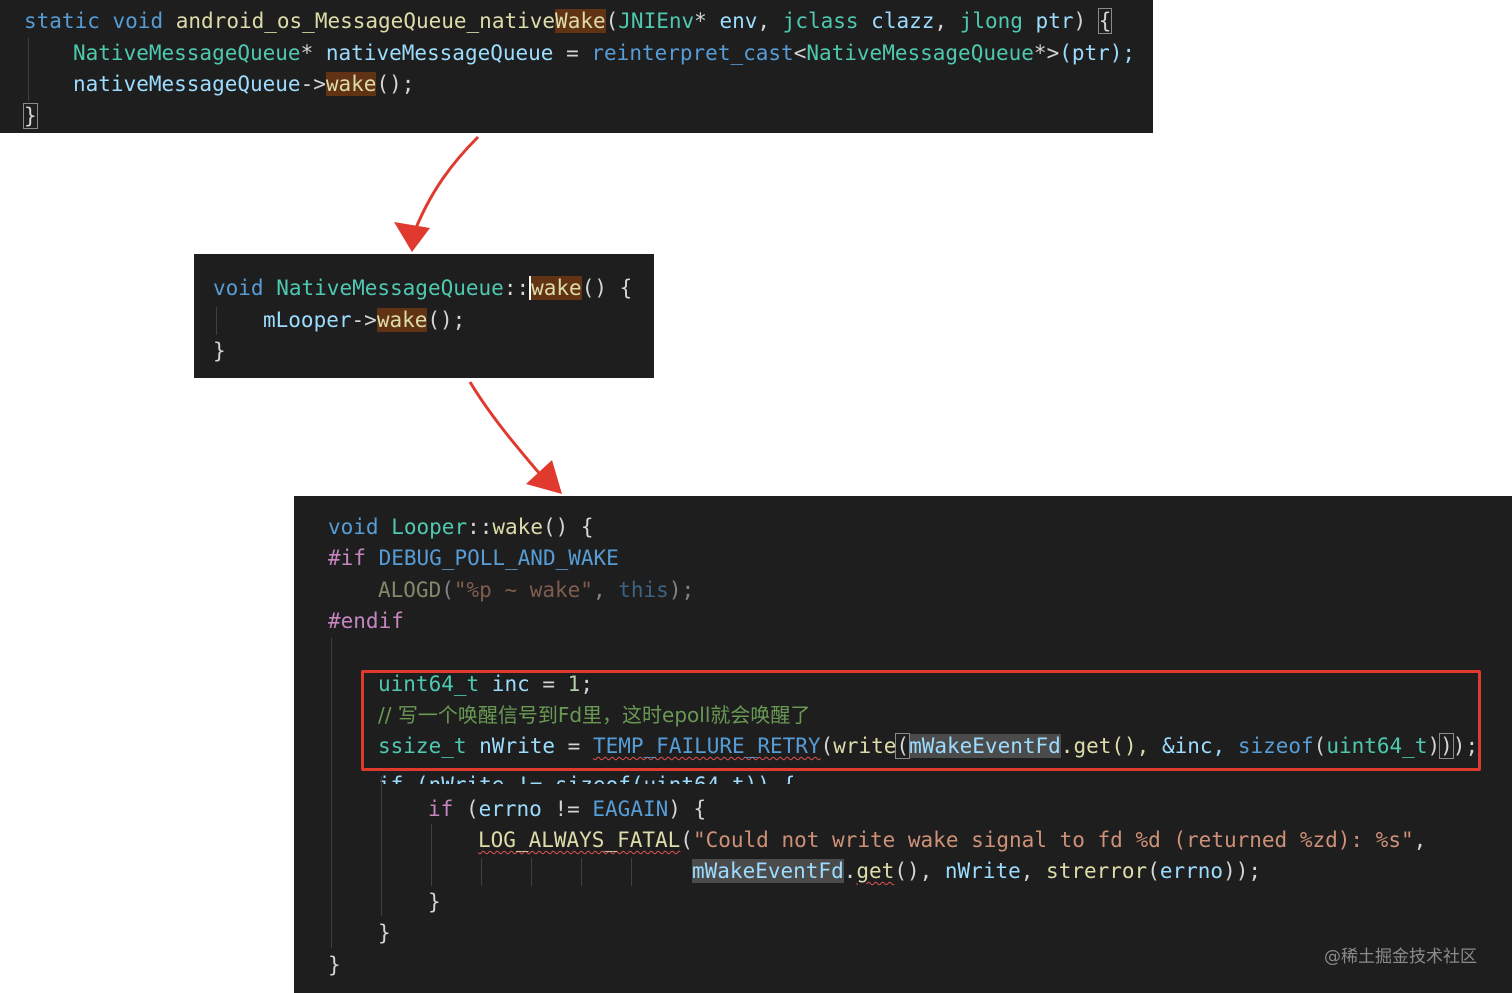  What do you see at coordinates (347, 558) in the screenshot?
I see `preprocessor-directive: #if` at bounding box center [347, 558].